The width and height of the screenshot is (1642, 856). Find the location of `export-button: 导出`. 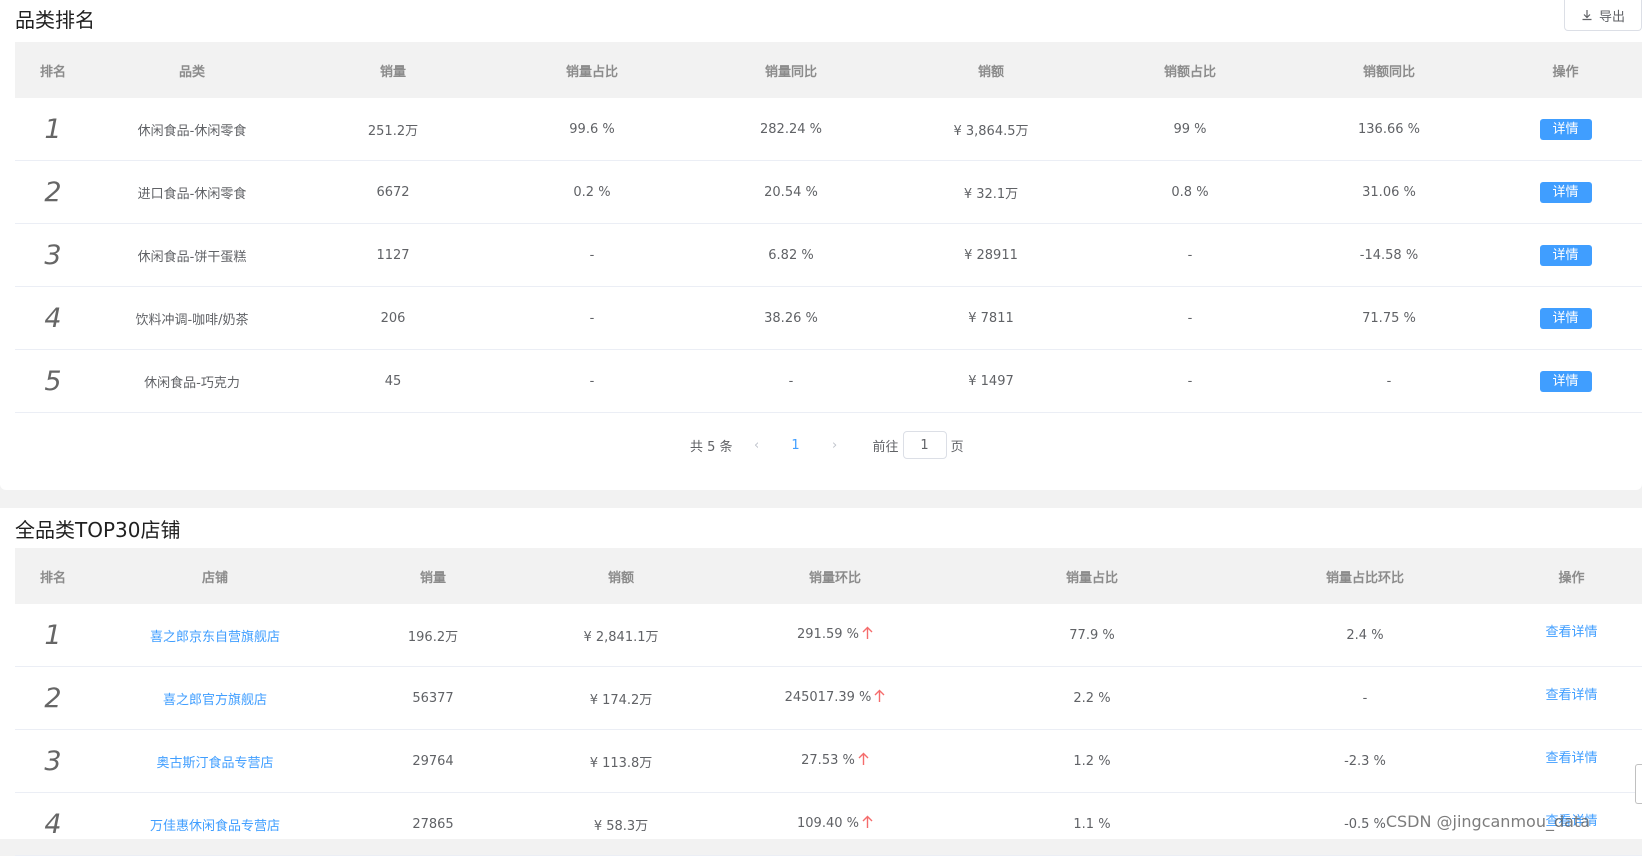

export-button: 导出 is located at coordinates (1603, 15).